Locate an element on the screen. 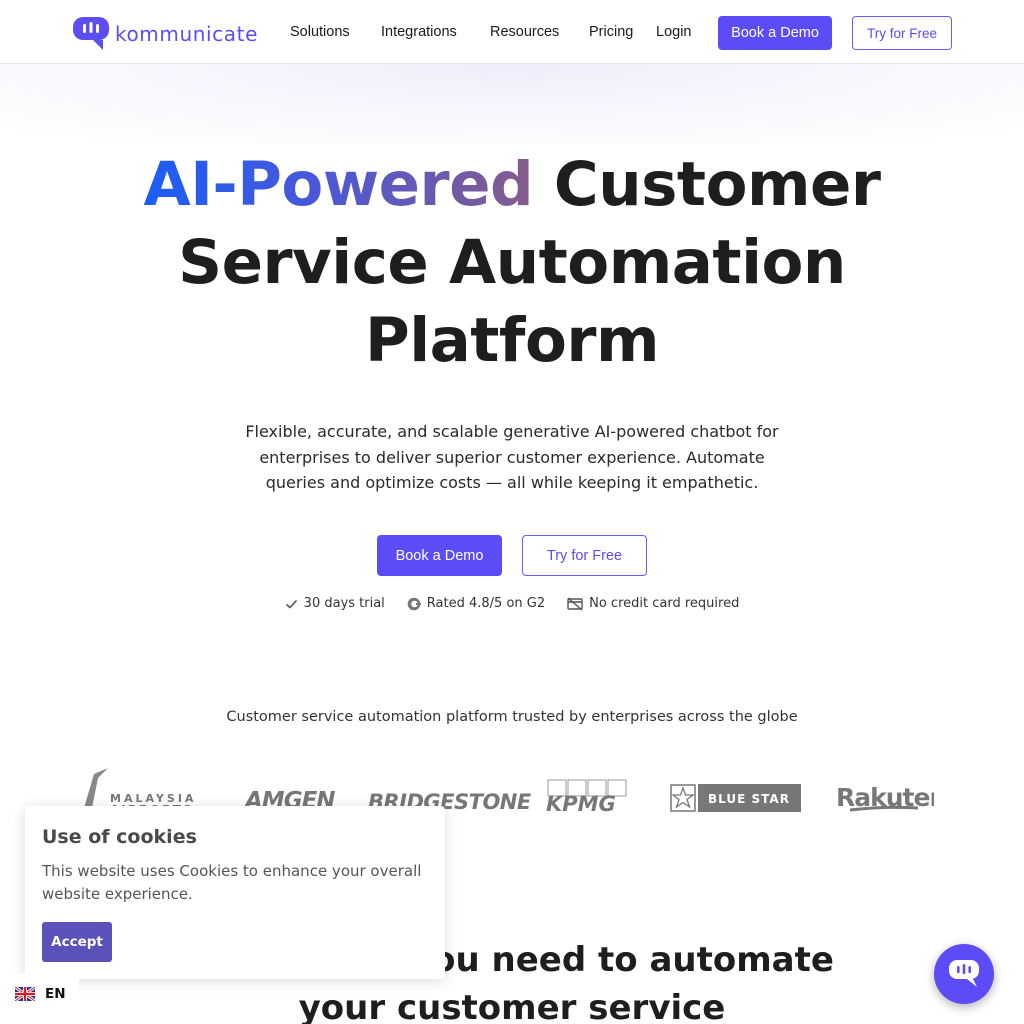 The height and width of the screenshot is (1024, 1024). logo-text: kommunicate is located at coordinates (186, 33).